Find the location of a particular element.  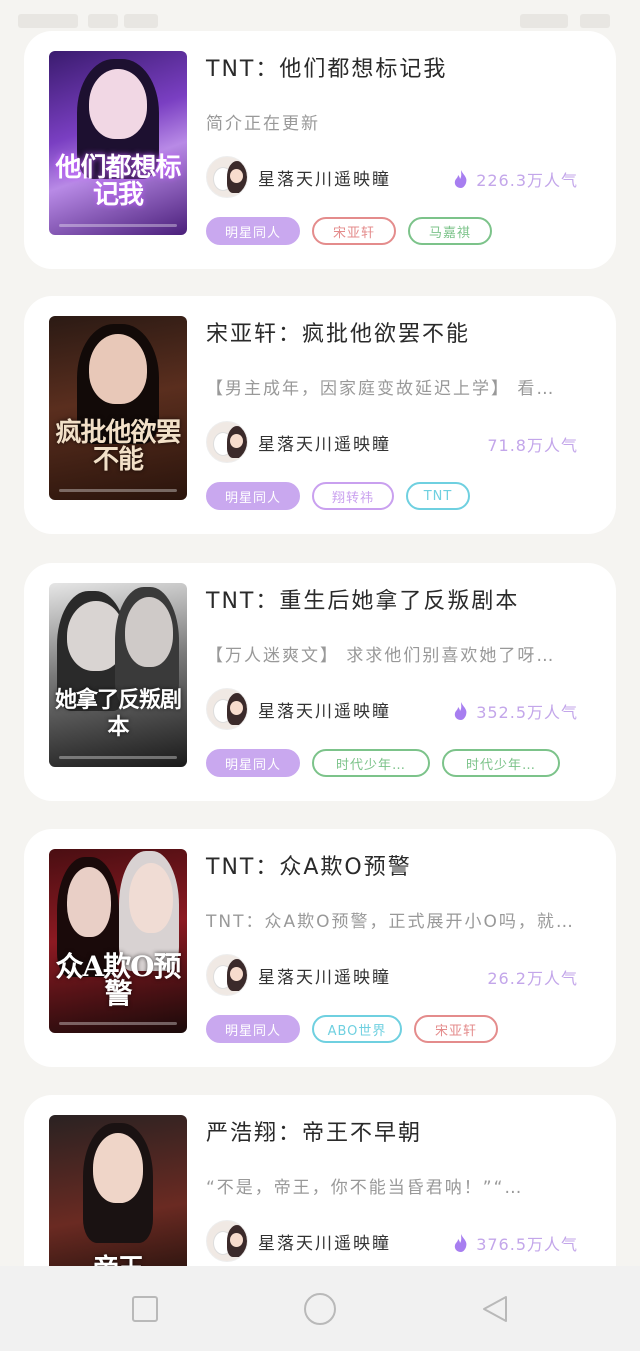

popularity-text: 26.2万人气 is located at coordinates (532, 978).